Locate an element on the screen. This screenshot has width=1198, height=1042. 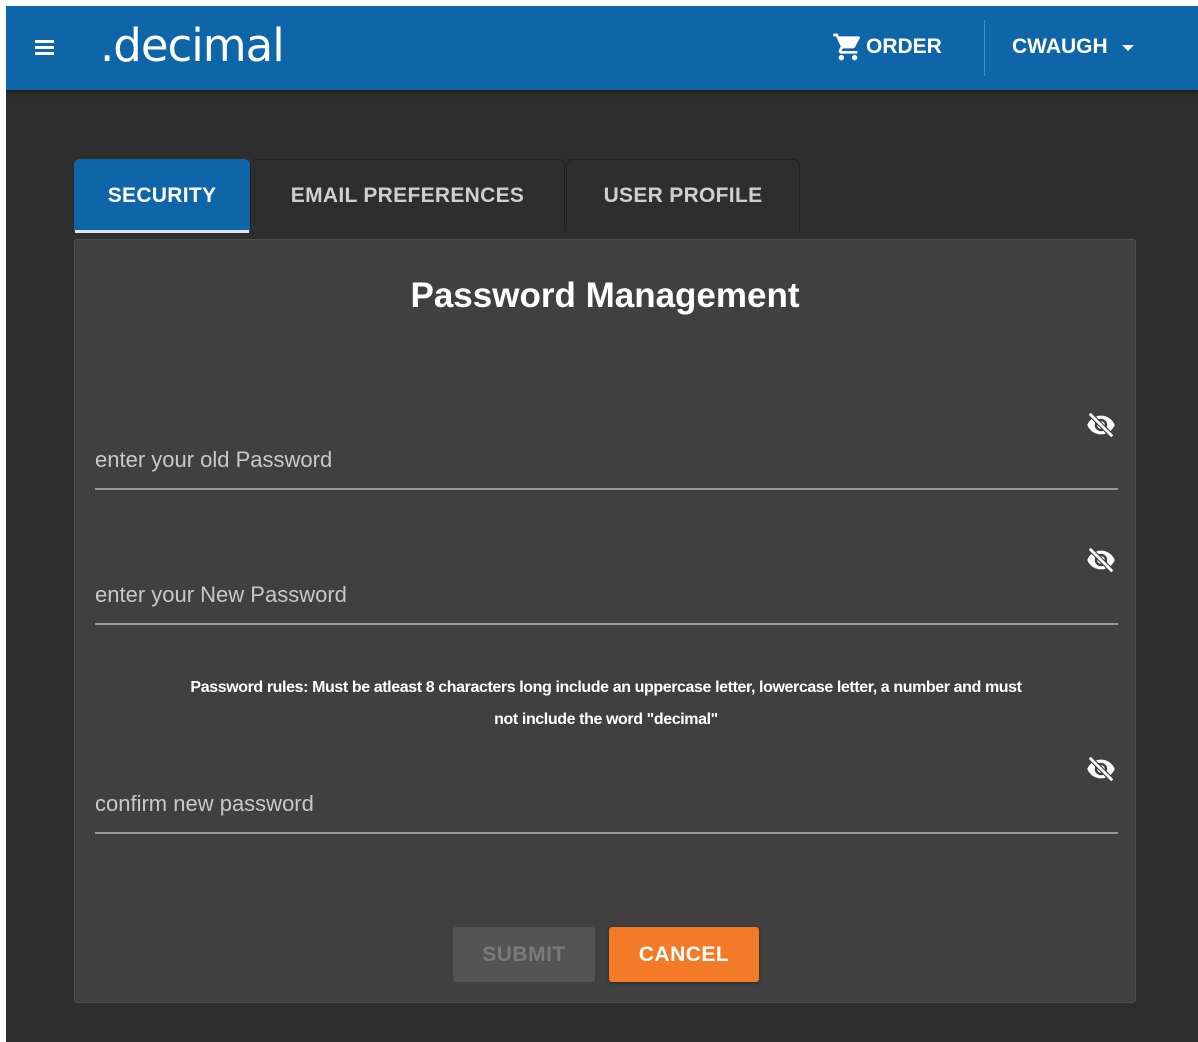
brand-logo: .decimal is located at coordinates (192, 46).